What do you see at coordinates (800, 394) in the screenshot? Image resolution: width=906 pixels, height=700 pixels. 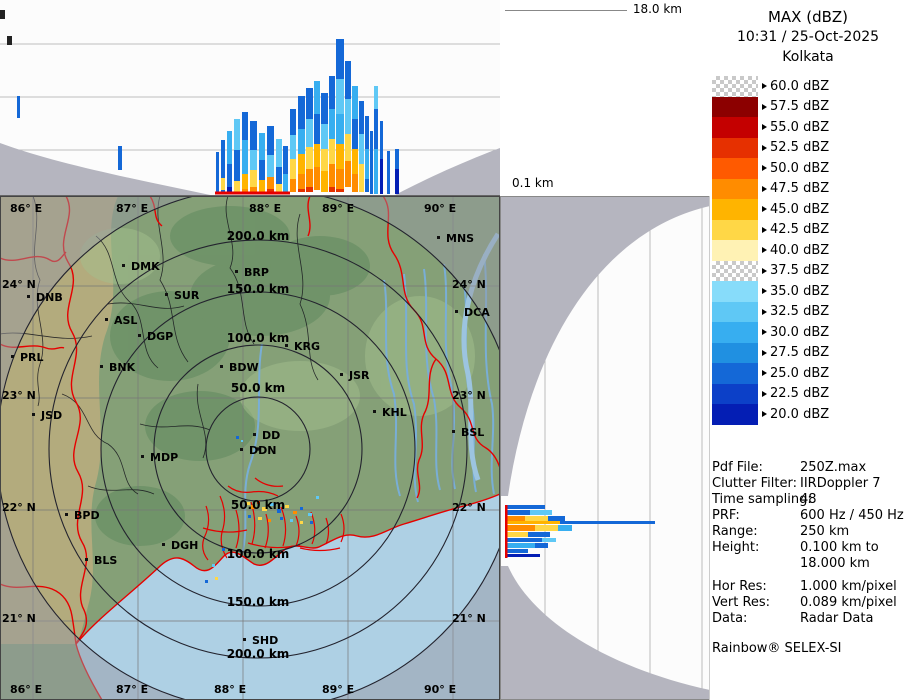 I see `legend-entry-label: 22.5 dBZ` at bounding box center [800, 394].